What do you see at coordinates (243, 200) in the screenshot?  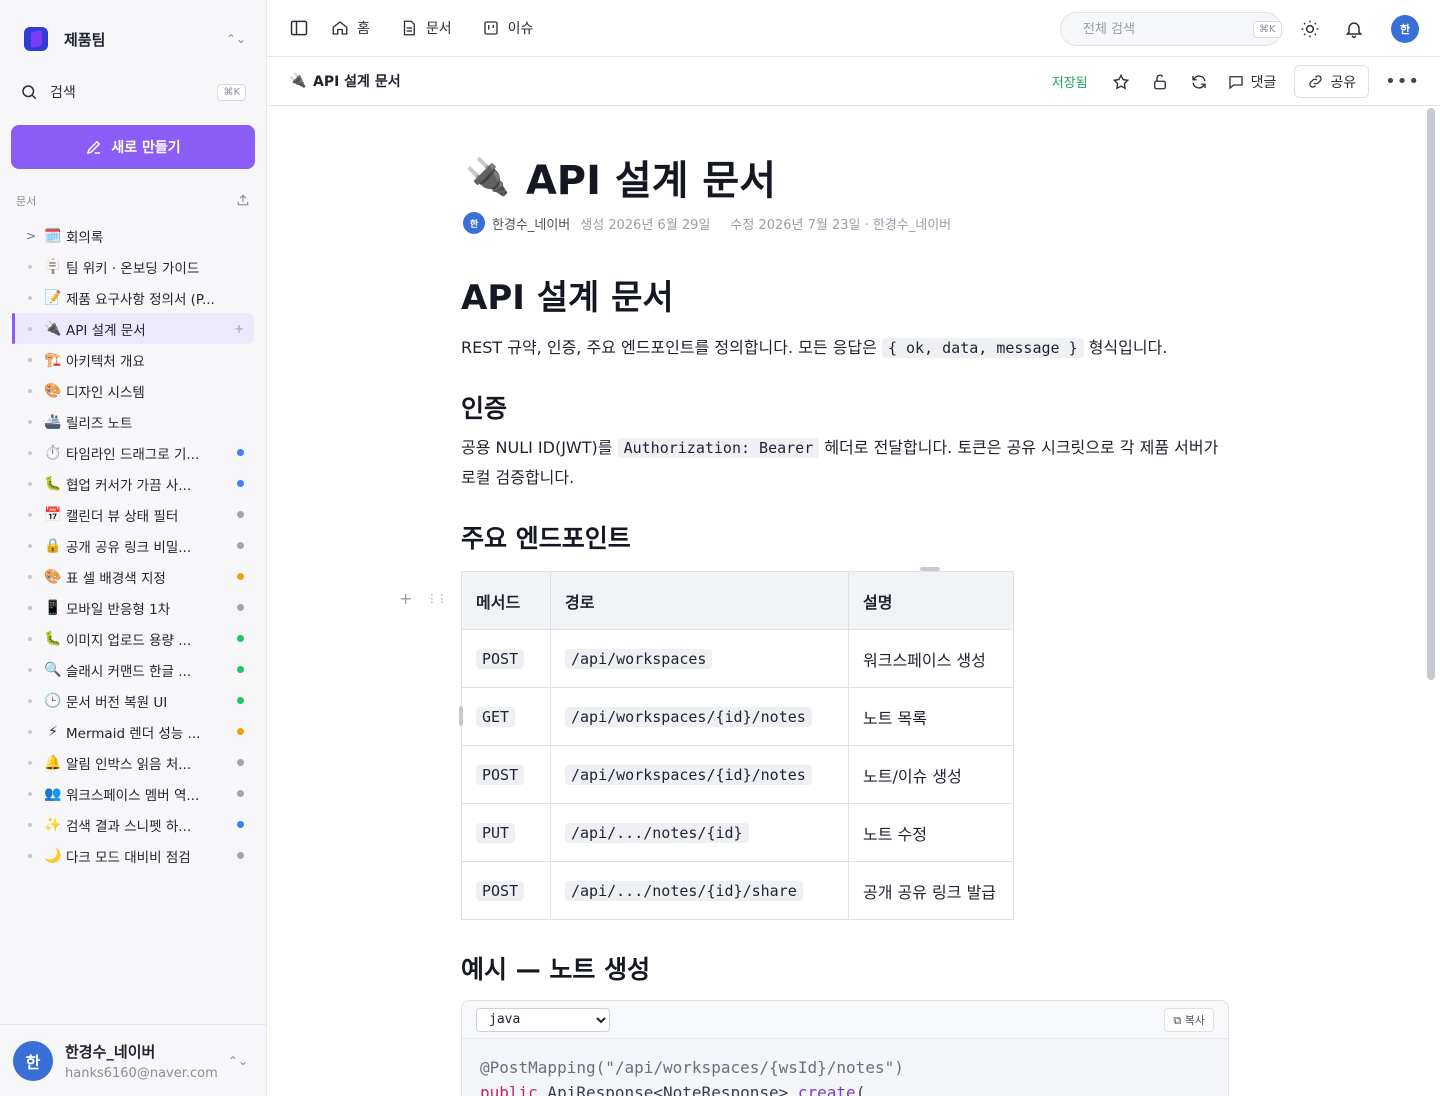 I see `upload-icon` at bounding box center [243, 200].